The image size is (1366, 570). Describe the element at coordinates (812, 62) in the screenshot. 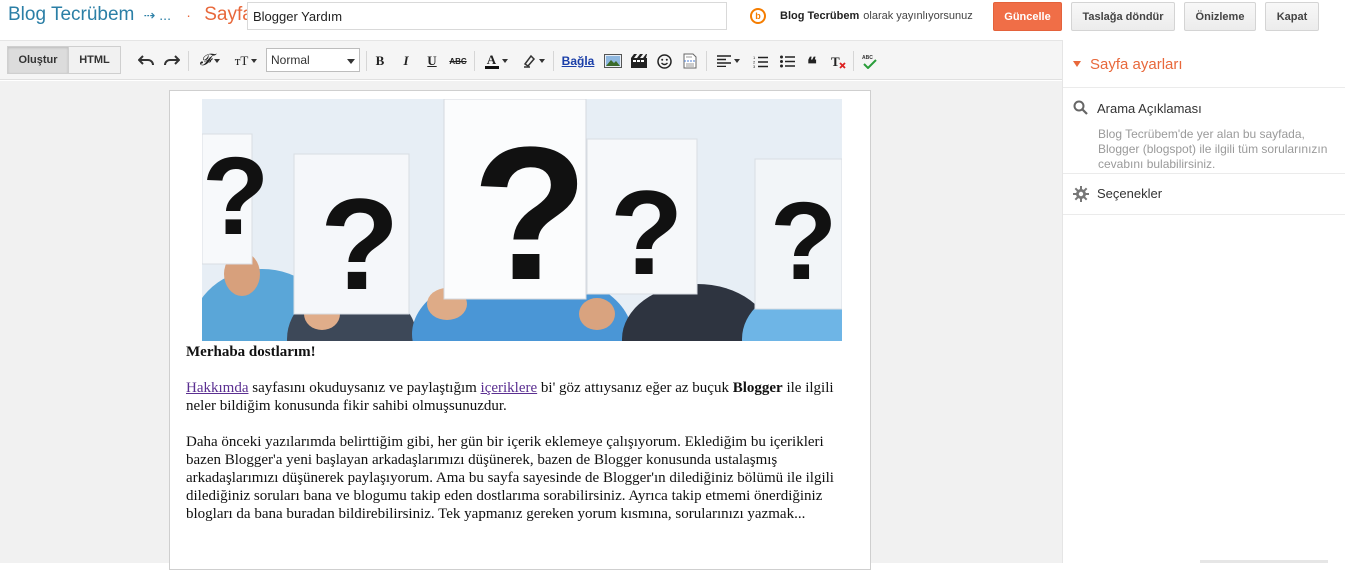

I see `quote-icon: ❝` at that location.